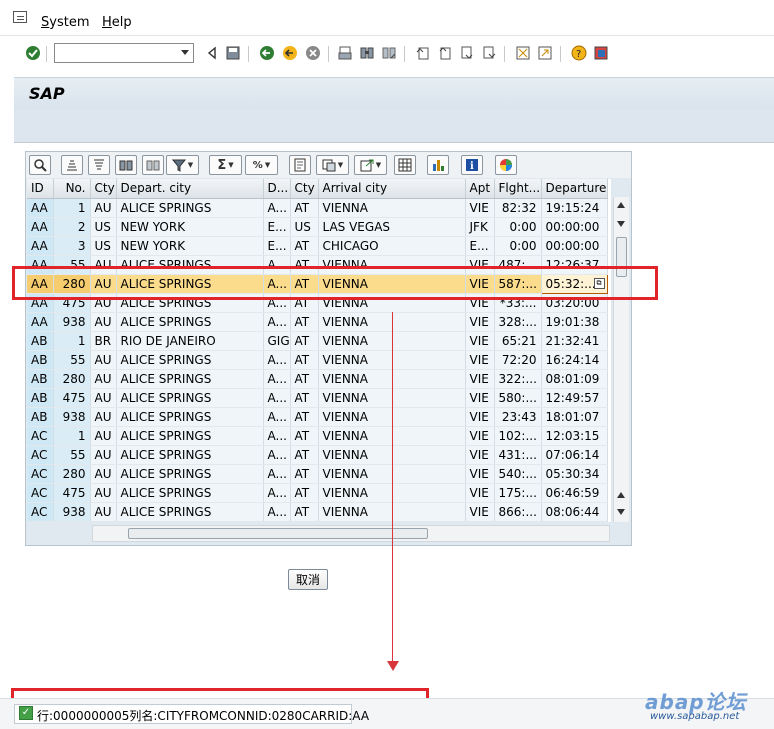 This screenshot has height=729, width=774. I want to click on table-cell: GIG, so click(277, 341).